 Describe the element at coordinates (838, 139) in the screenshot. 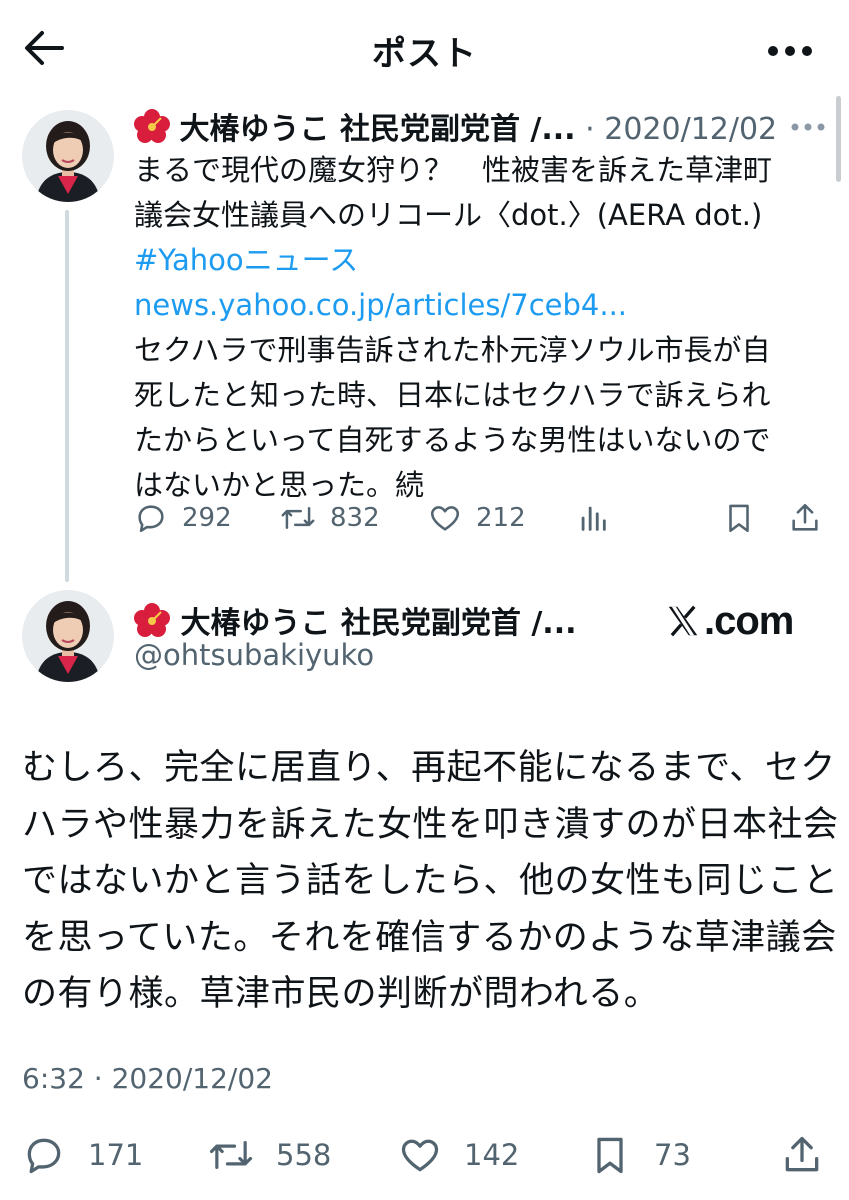

I see `scrollbar` at that location.